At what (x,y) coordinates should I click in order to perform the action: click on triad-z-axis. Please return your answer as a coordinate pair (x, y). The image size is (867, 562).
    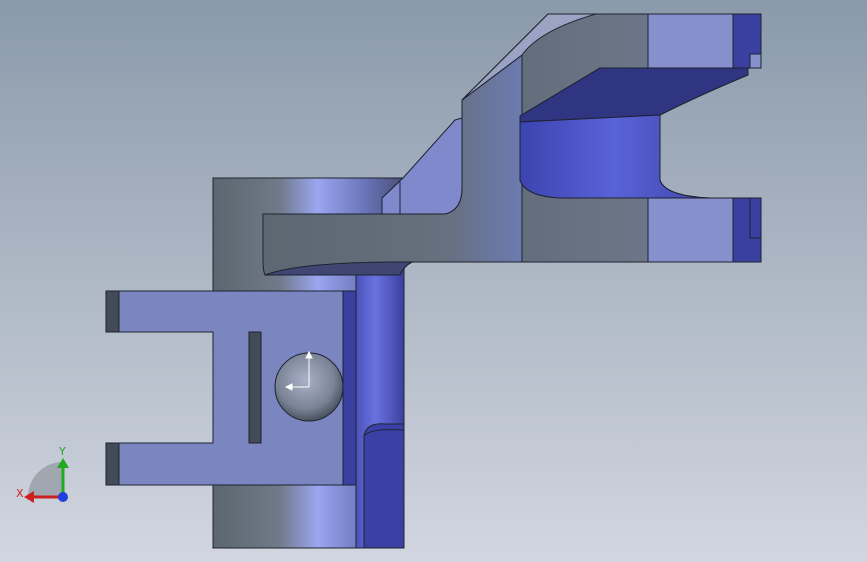
    Looking at the image, I should click on (63, 497).